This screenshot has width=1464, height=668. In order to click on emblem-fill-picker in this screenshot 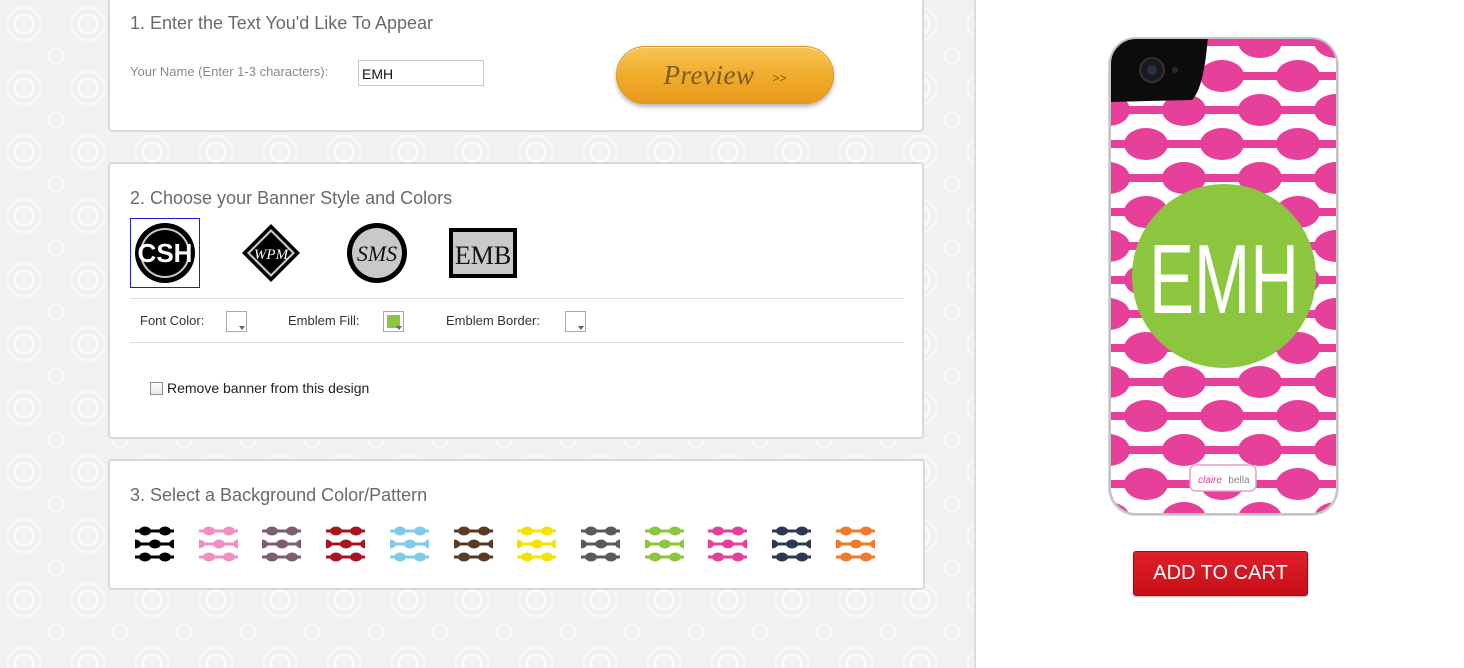, I will do `click(393, 321)`.